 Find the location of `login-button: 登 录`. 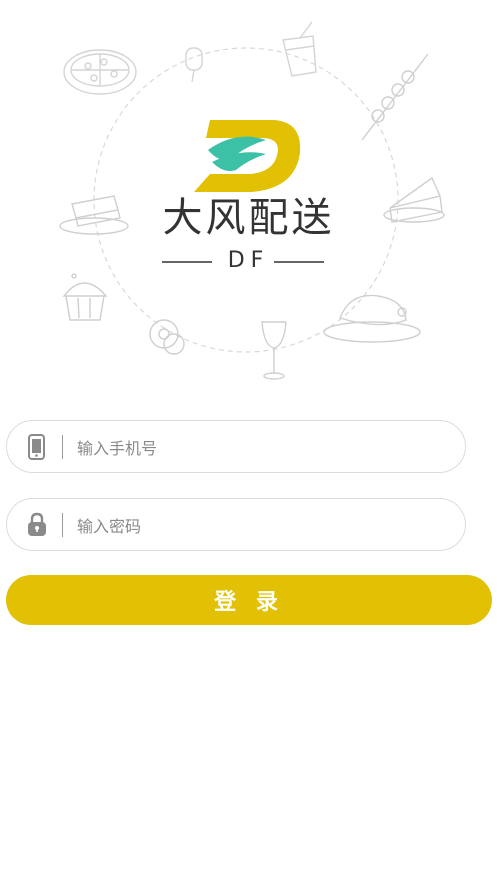

login-button: 登 录 is located at coordinates (249, 600).